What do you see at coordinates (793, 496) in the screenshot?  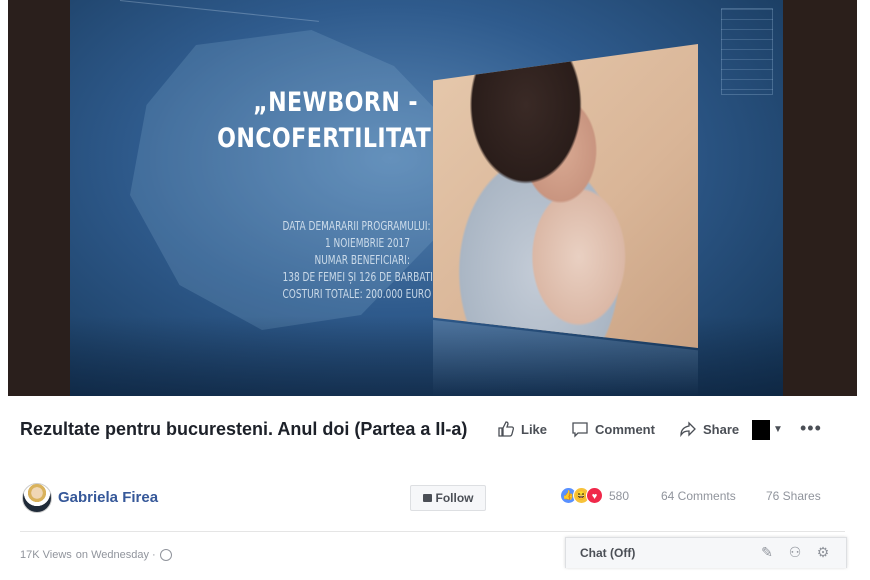 I see `shares-count-link: 76 Shares` at bounding box center [793, 496].